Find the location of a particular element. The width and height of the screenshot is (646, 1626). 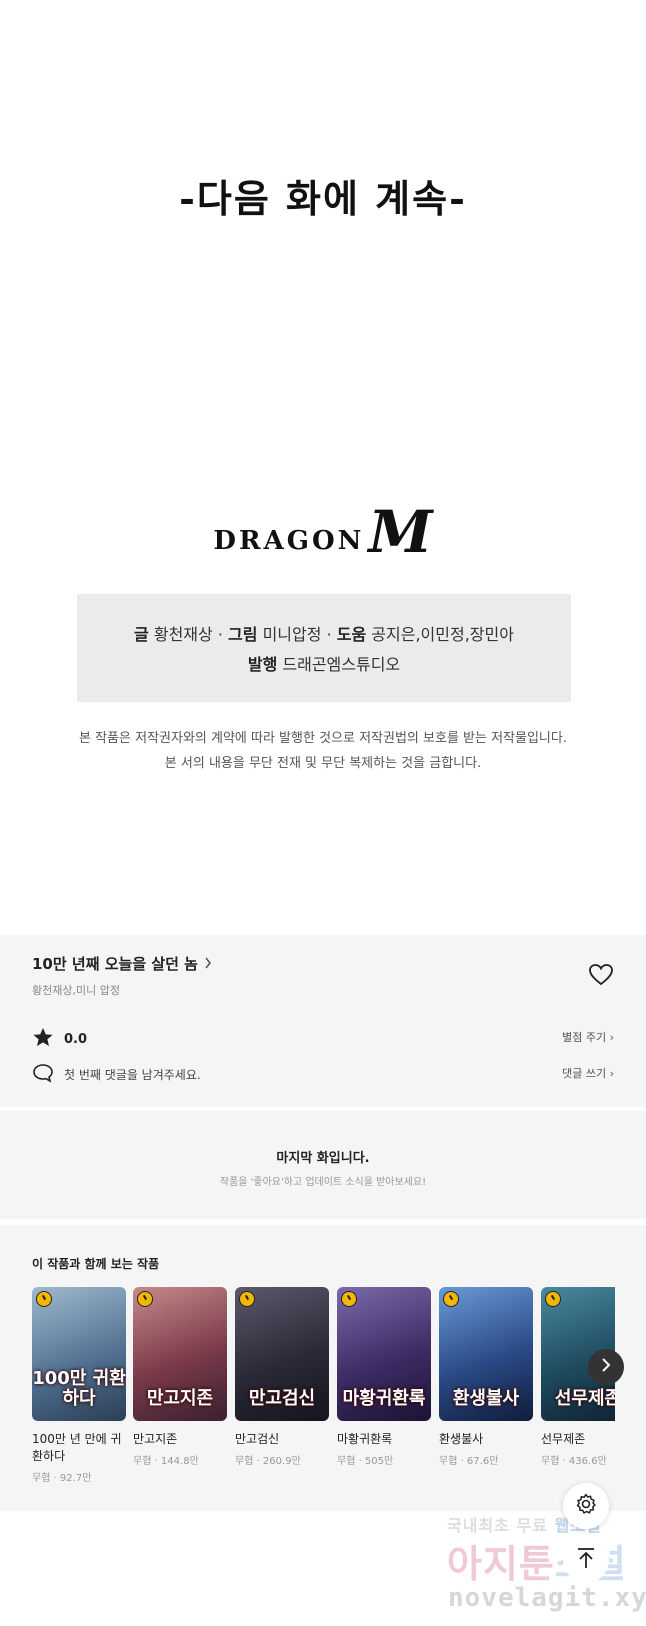

recommendation-card: 환생불사 환생불사 무협 · 67.6만 is located at coordinates (486, 1377).